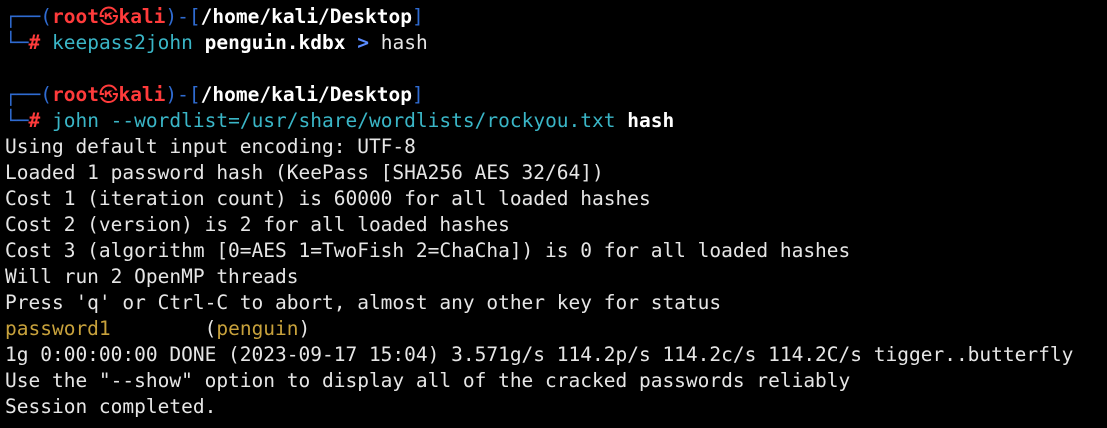  What do you see at coordinates (556, 43) in the screenshot?
I see `command-line: └─# keepass2john penguin.kdbx > hash` at bounding box center [556, 43].